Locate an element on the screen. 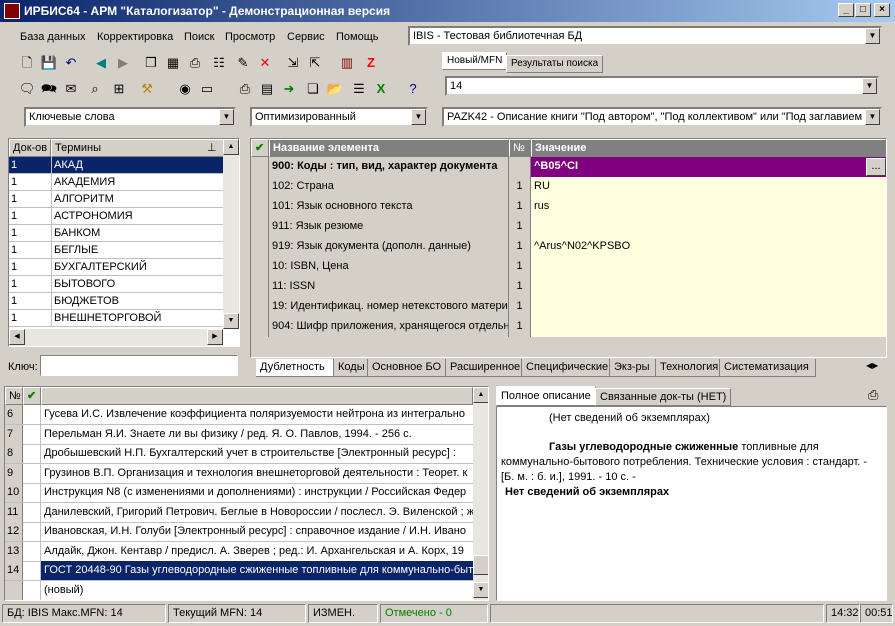 The image size is (895, 626). delete-icon: ✕ is located at coordinates (265, 63).